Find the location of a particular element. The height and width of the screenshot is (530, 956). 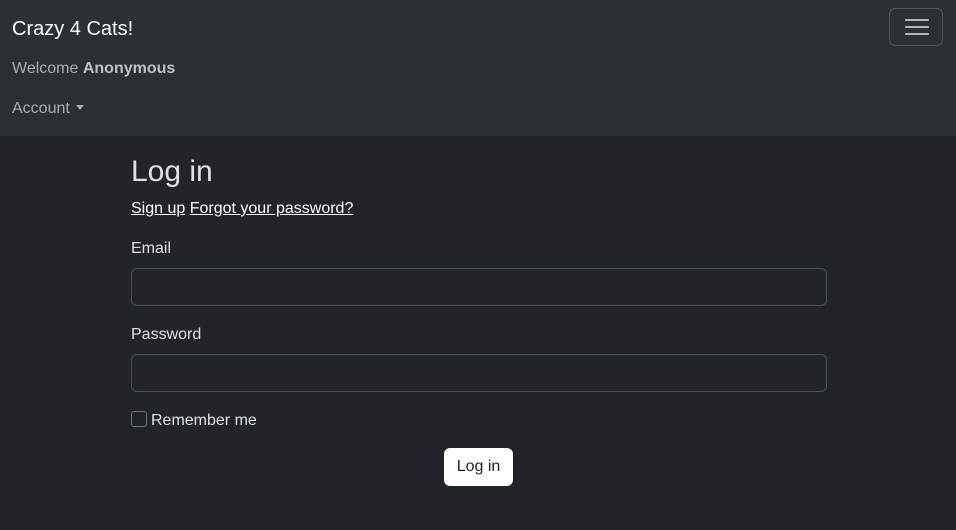

navbar-toggler-button is located at coordinates (916, 27).